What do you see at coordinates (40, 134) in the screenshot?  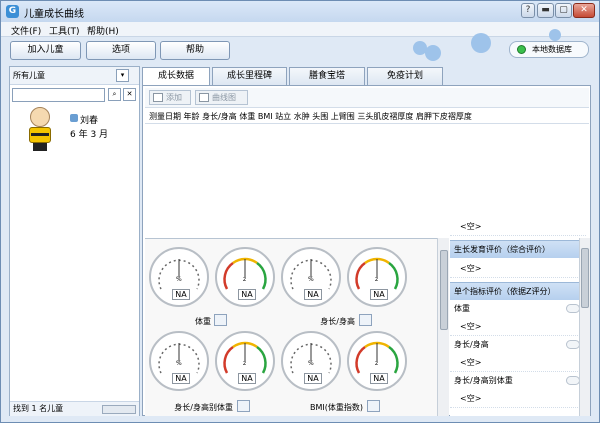 I see `child-avatar-stripe` at bounding box center [40, 134].